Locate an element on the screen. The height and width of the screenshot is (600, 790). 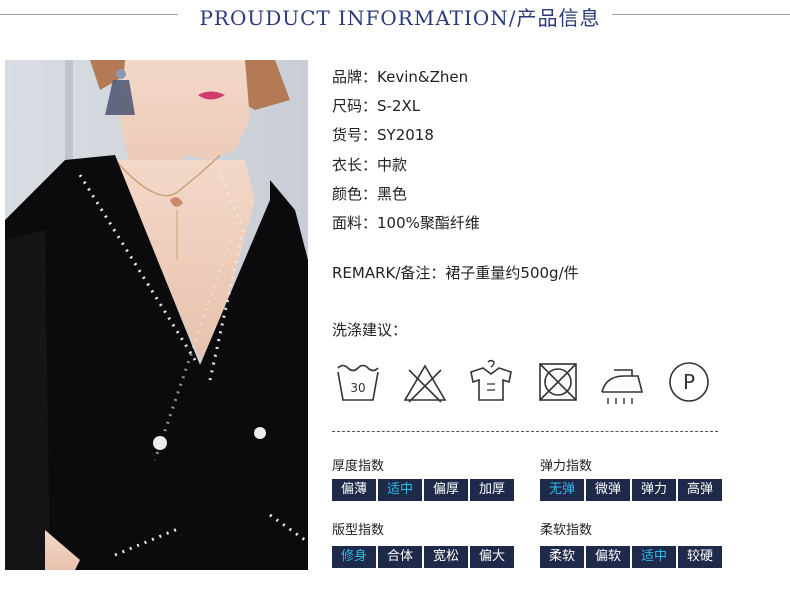
remark: REMARK/备注：裙子重量约500g/件 is located at coordinates (455, 272).